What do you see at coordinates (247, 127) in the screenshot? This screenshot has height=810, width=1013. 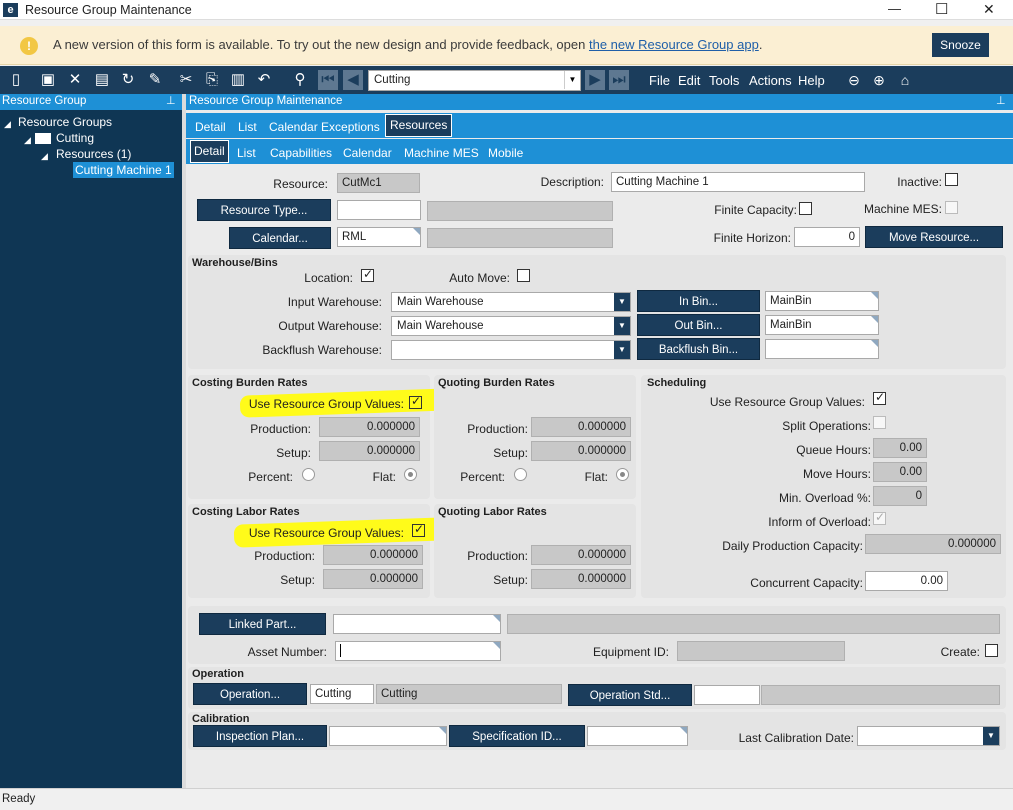 I see `tab-list: List` at bounding box center [247, 127].